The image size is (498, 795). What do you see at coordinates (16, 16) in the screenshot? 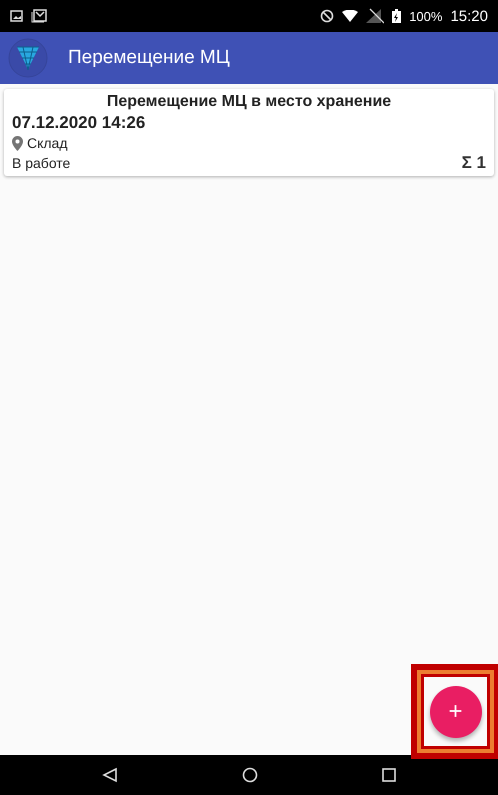
I see `image-icon` at bounding box center [16, 16].